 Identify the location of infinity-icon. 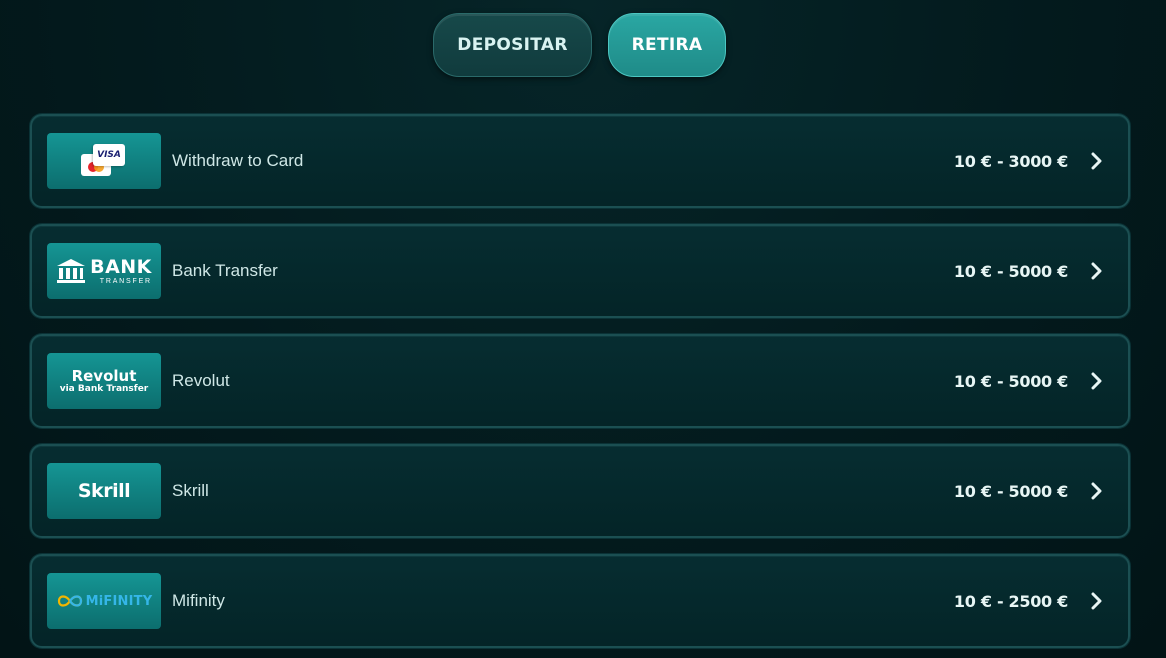
(69, 601).